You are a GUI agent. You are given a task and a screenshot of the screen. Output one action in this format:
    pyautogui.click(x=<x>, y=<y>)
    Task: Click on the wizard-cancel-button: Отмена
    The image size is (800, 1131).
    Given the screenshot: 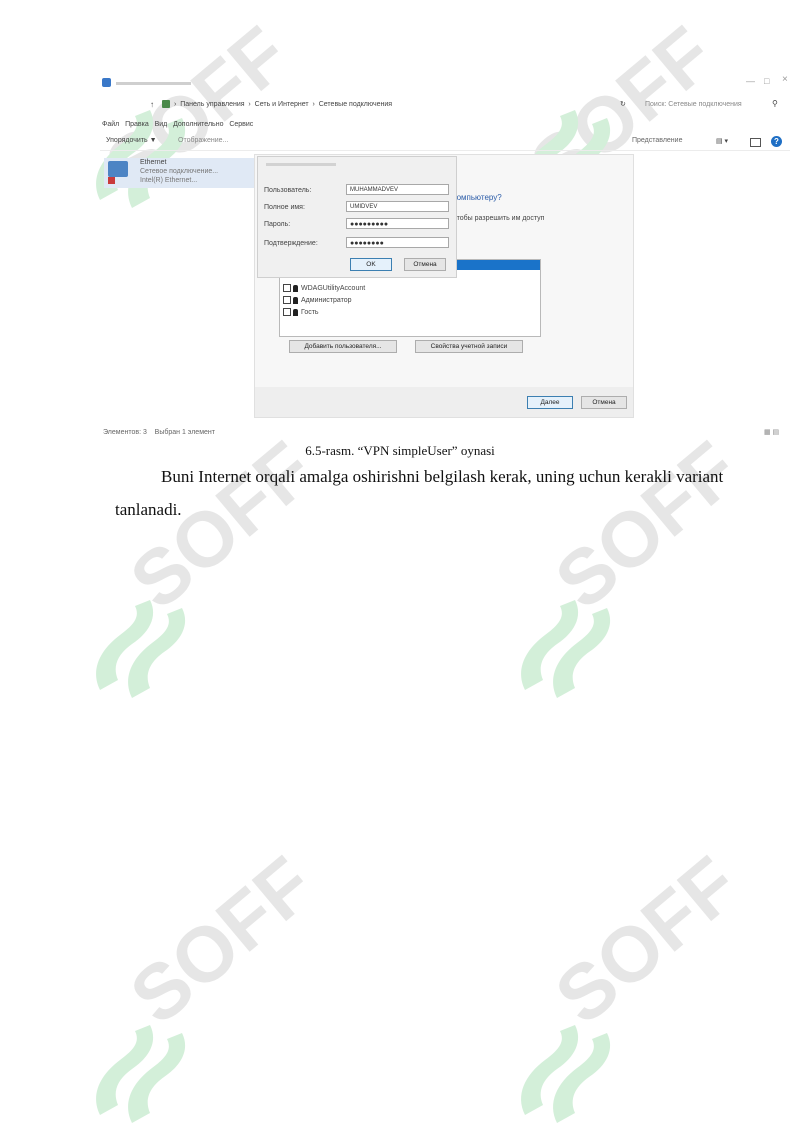 What is the action you would take?
    pyautogui.click(x=604, y=402)
    